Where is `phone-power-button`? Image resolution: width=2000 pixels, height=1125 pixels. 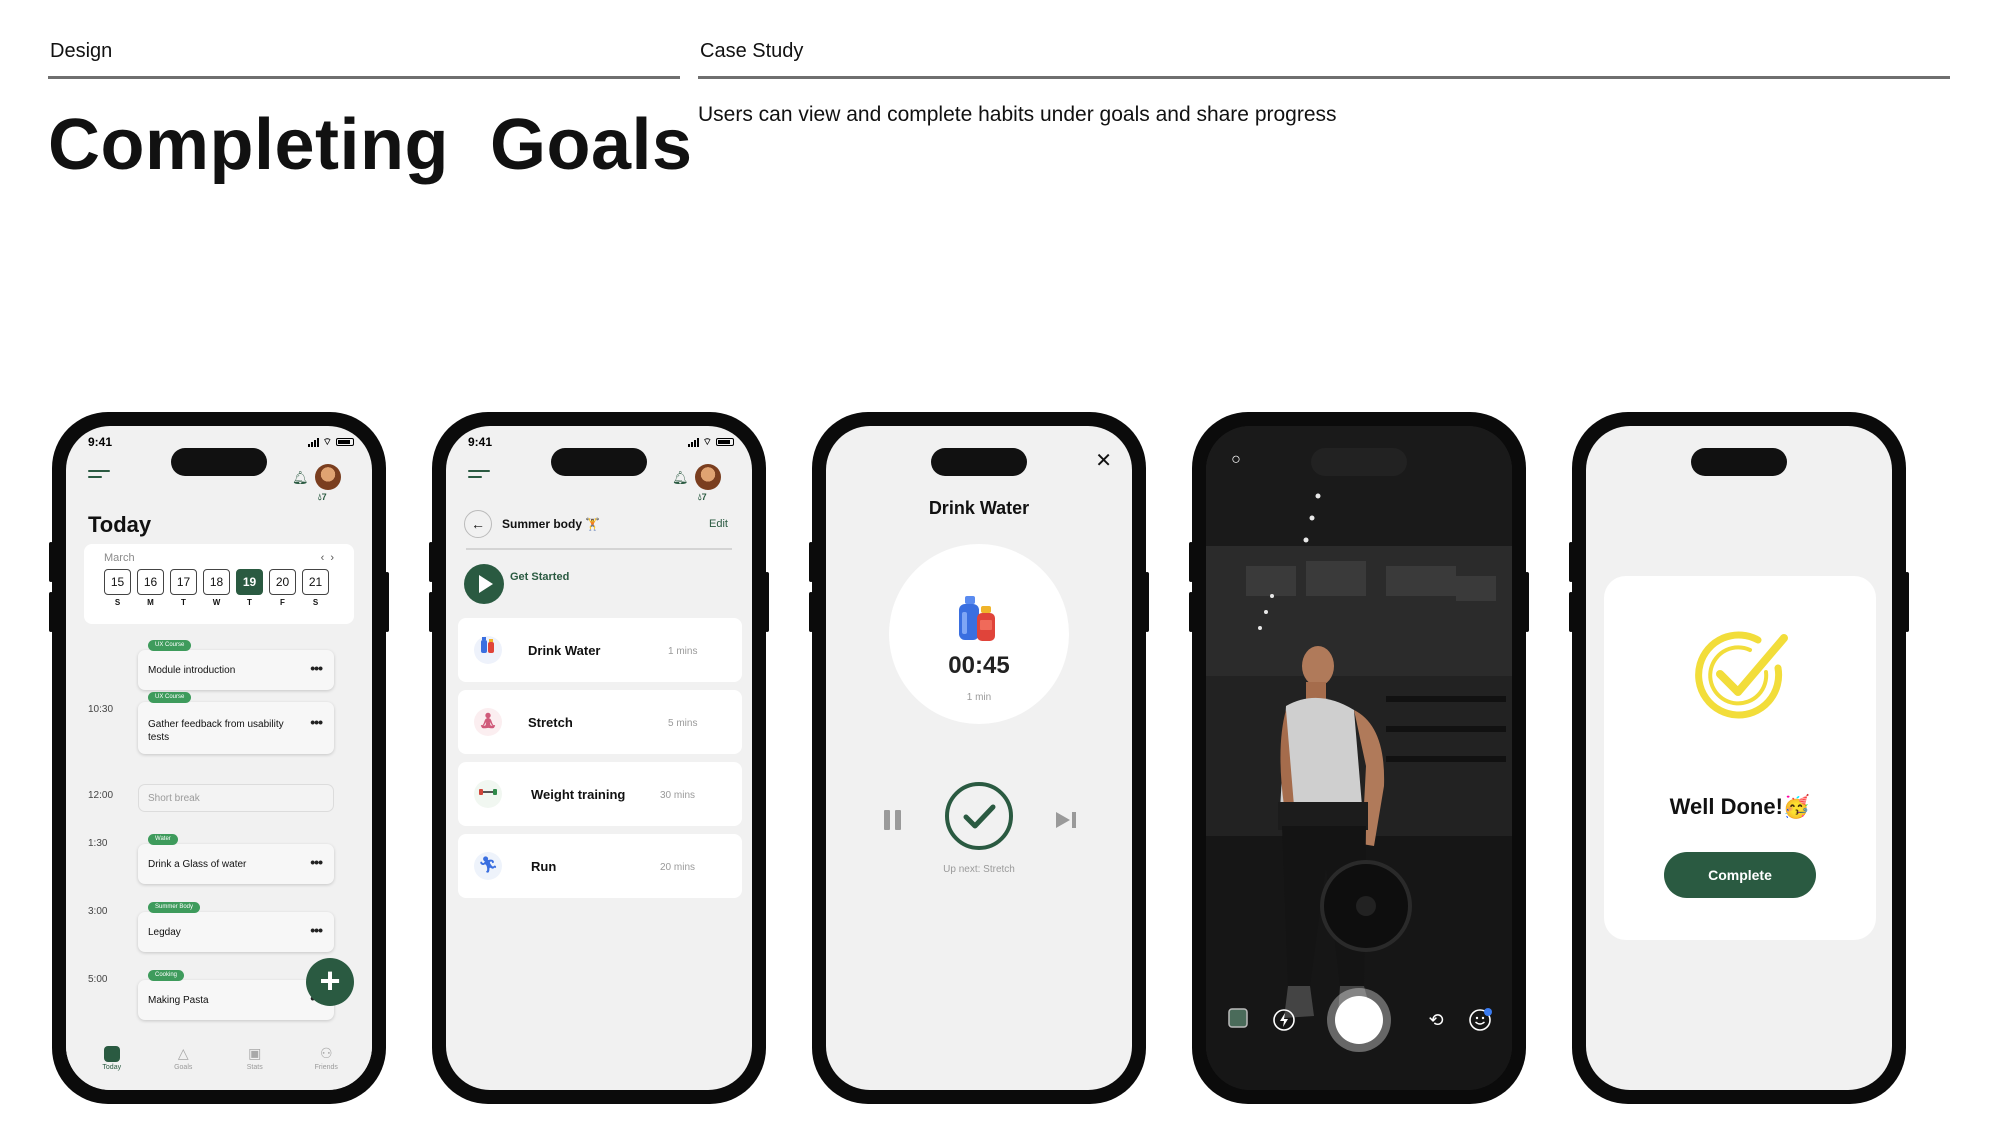 phone-power-button is located at coordinates (767, 602).